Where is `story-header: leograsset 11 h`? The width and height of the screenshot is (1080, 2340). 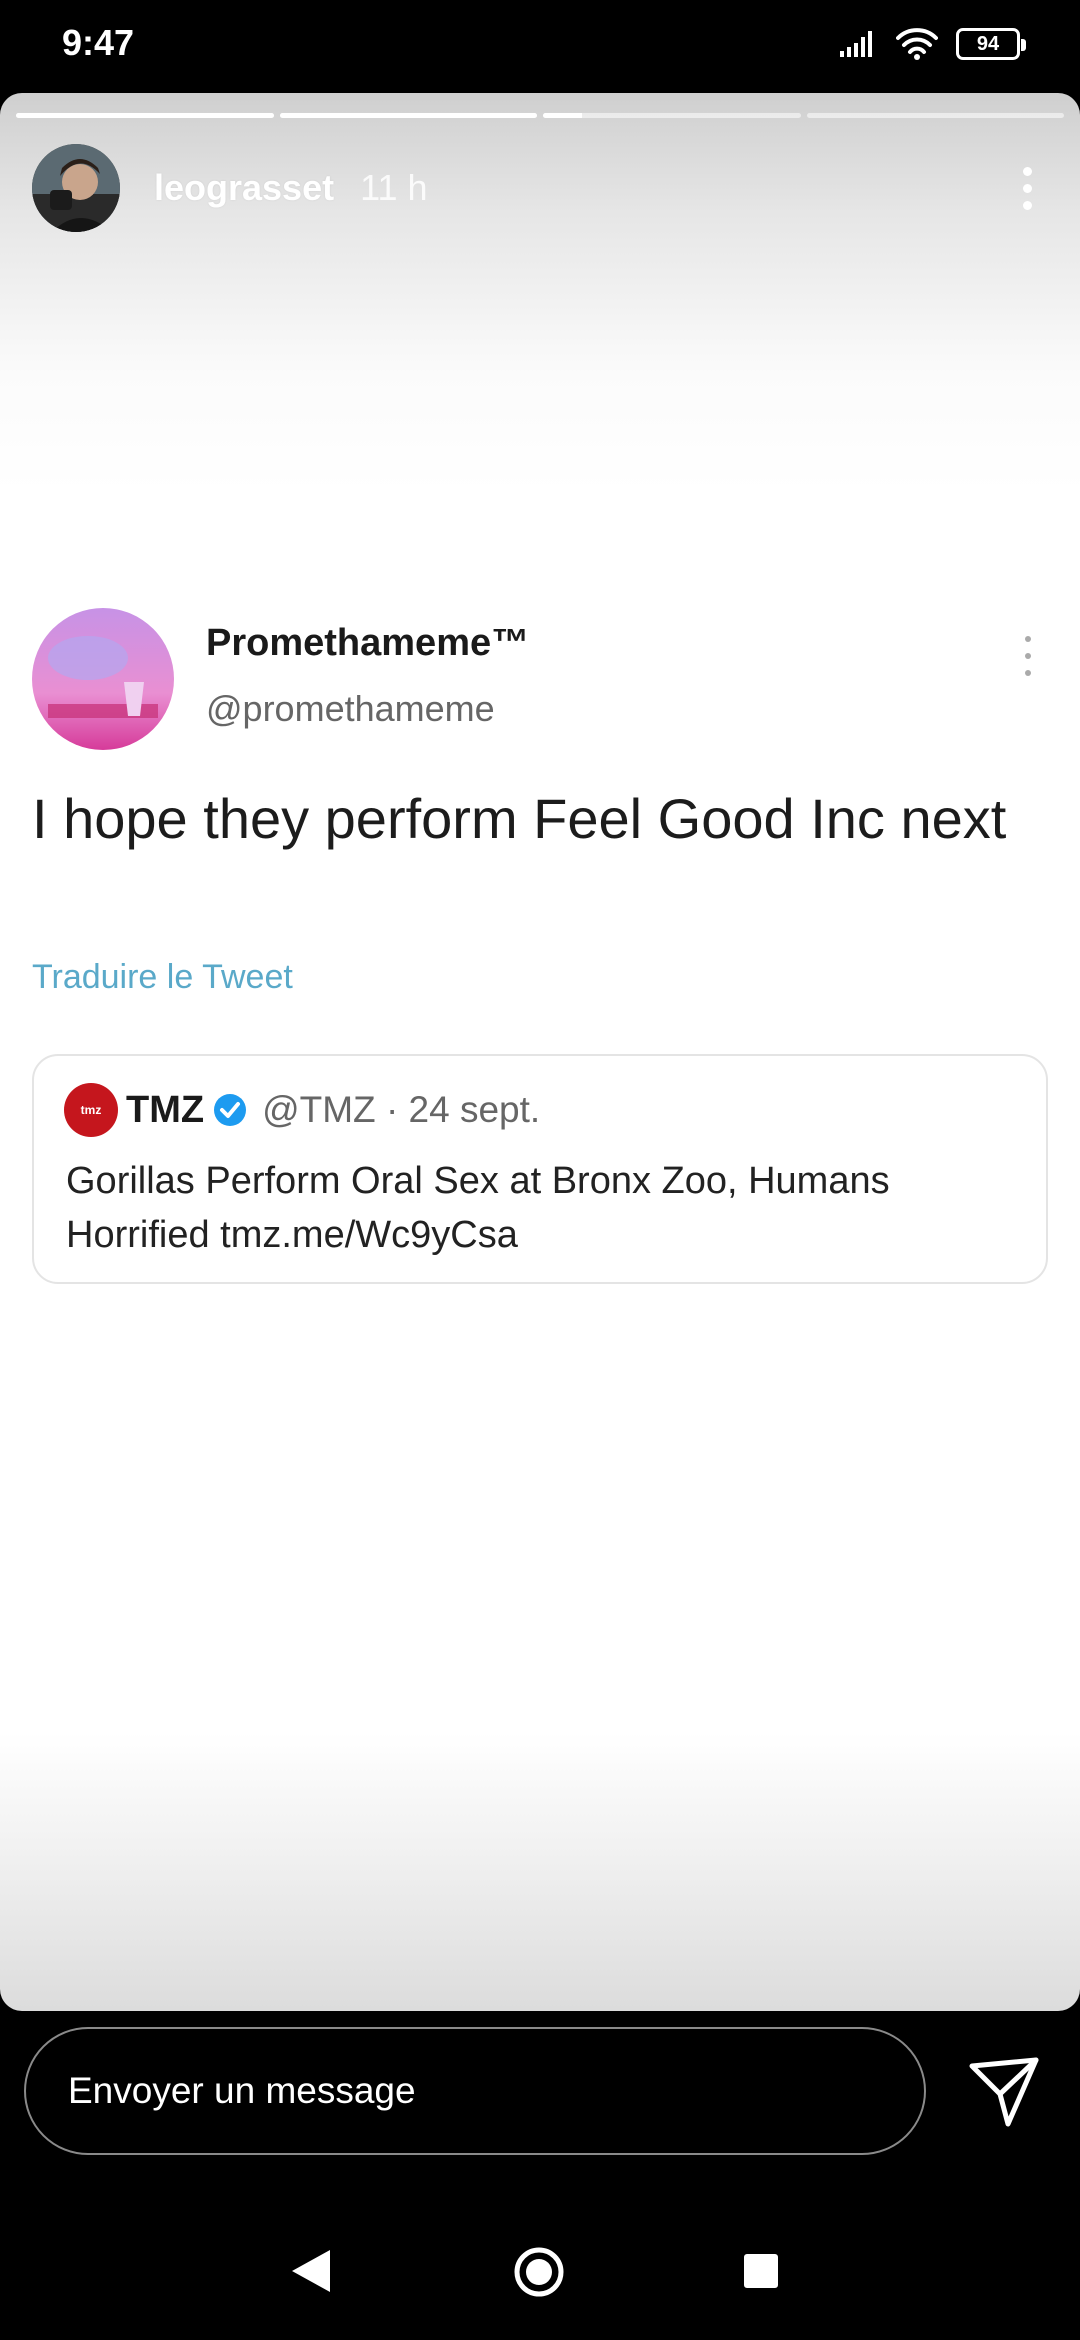
story-header: leograsset 11 h is located at coordinates (546, 188).